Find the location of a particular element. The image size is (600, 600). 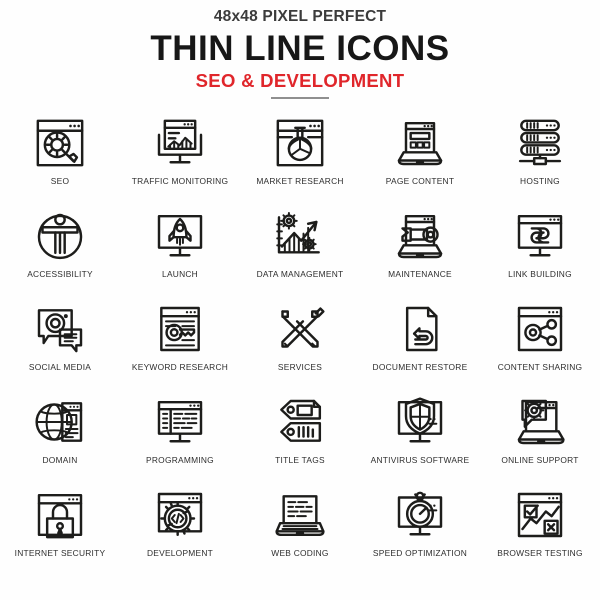

icon-label: LINK BUILDING is located at coordinates (540, 274).